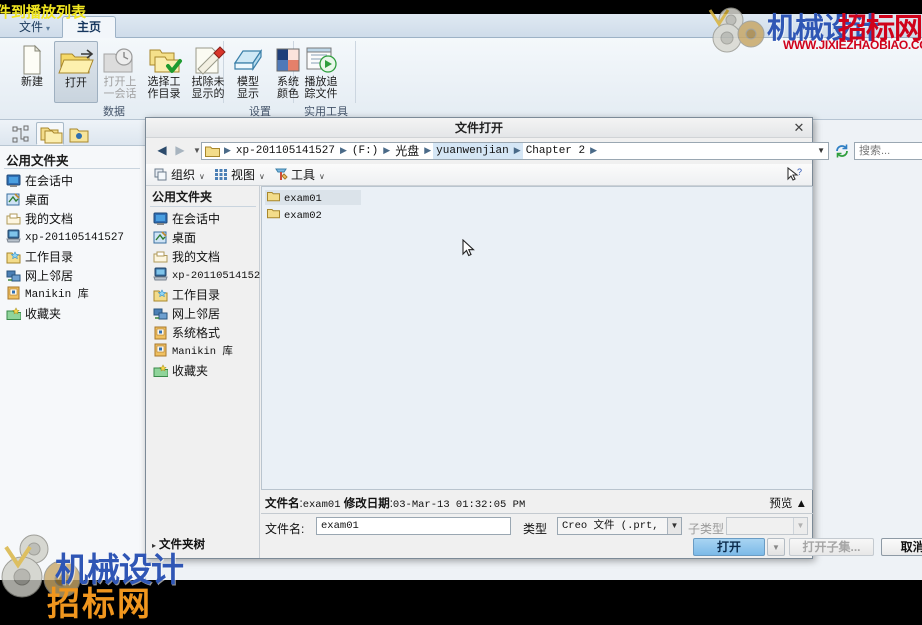  What do you see at coordinates (39, 219) in the screenshot?
I see `sidebar-item-my-documents: 我的文档` at bounding box center [39, 219].